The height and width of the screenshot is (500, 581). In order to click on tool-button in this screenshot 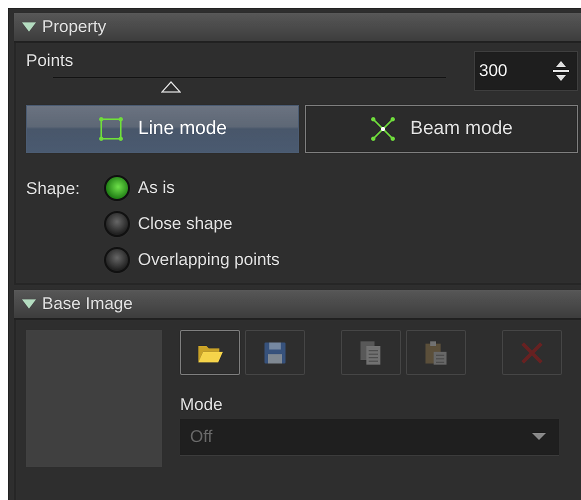, I will do `click(210, 352)`.